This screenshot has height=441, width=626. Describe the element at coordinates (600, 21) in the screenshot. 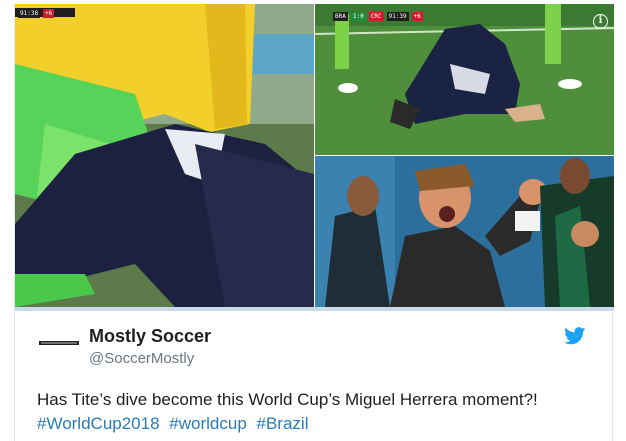

I see `info-icon: i` at that location.